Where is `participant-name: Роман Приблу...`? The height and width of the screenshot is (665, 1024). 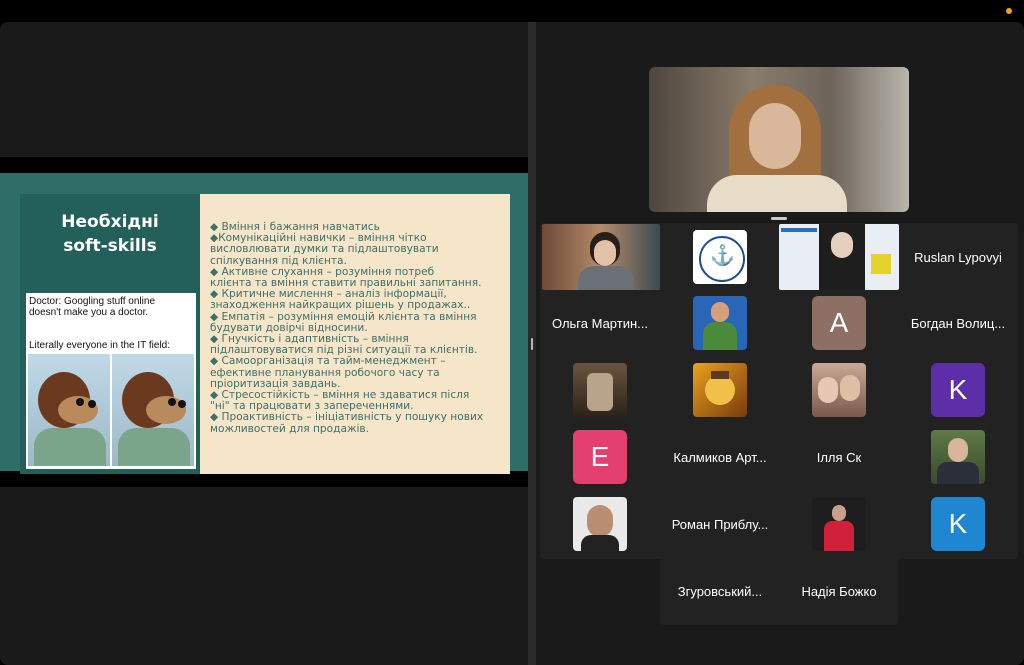 participant-name: Роман Приблу... is located at coordinates (720, 524).